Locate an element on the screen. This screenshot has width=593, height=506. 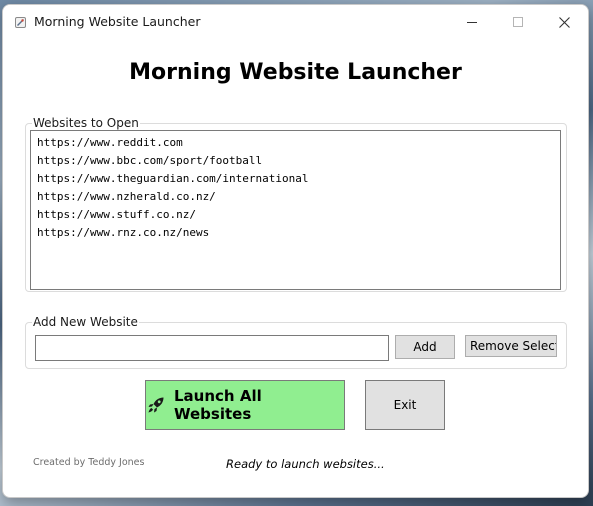
website-url-input is located at coordinates (212, 348).